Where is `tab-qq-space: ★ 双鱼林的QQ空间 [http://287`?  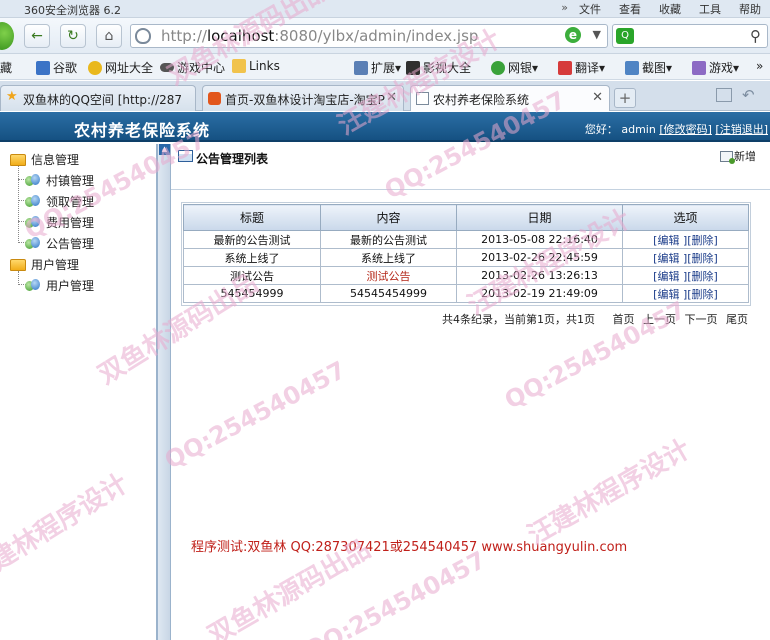 tab-qq-space: ★ 双鱼林的QQ空间 [http://287 is located at coordinates (98, 98).